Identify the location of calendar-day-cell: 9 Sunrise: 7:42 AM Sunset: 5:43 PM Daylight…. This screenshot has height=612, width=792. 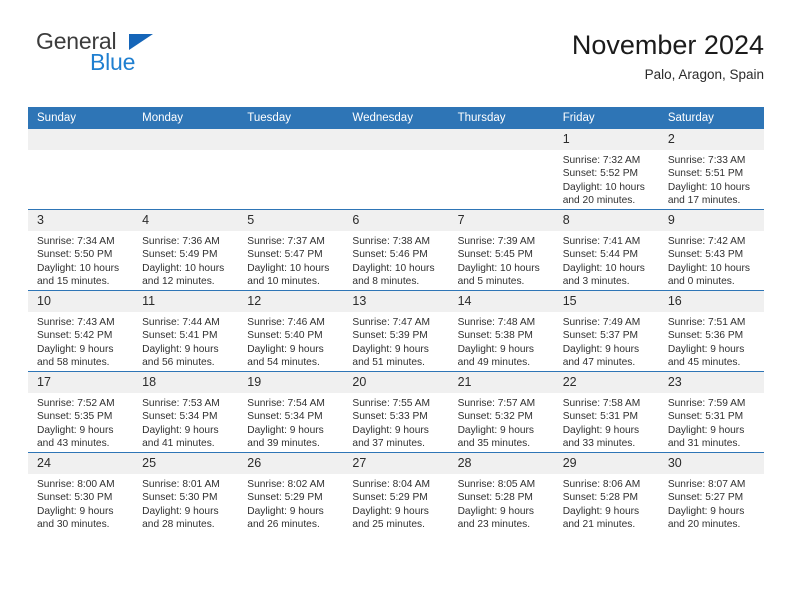
(711, 250).